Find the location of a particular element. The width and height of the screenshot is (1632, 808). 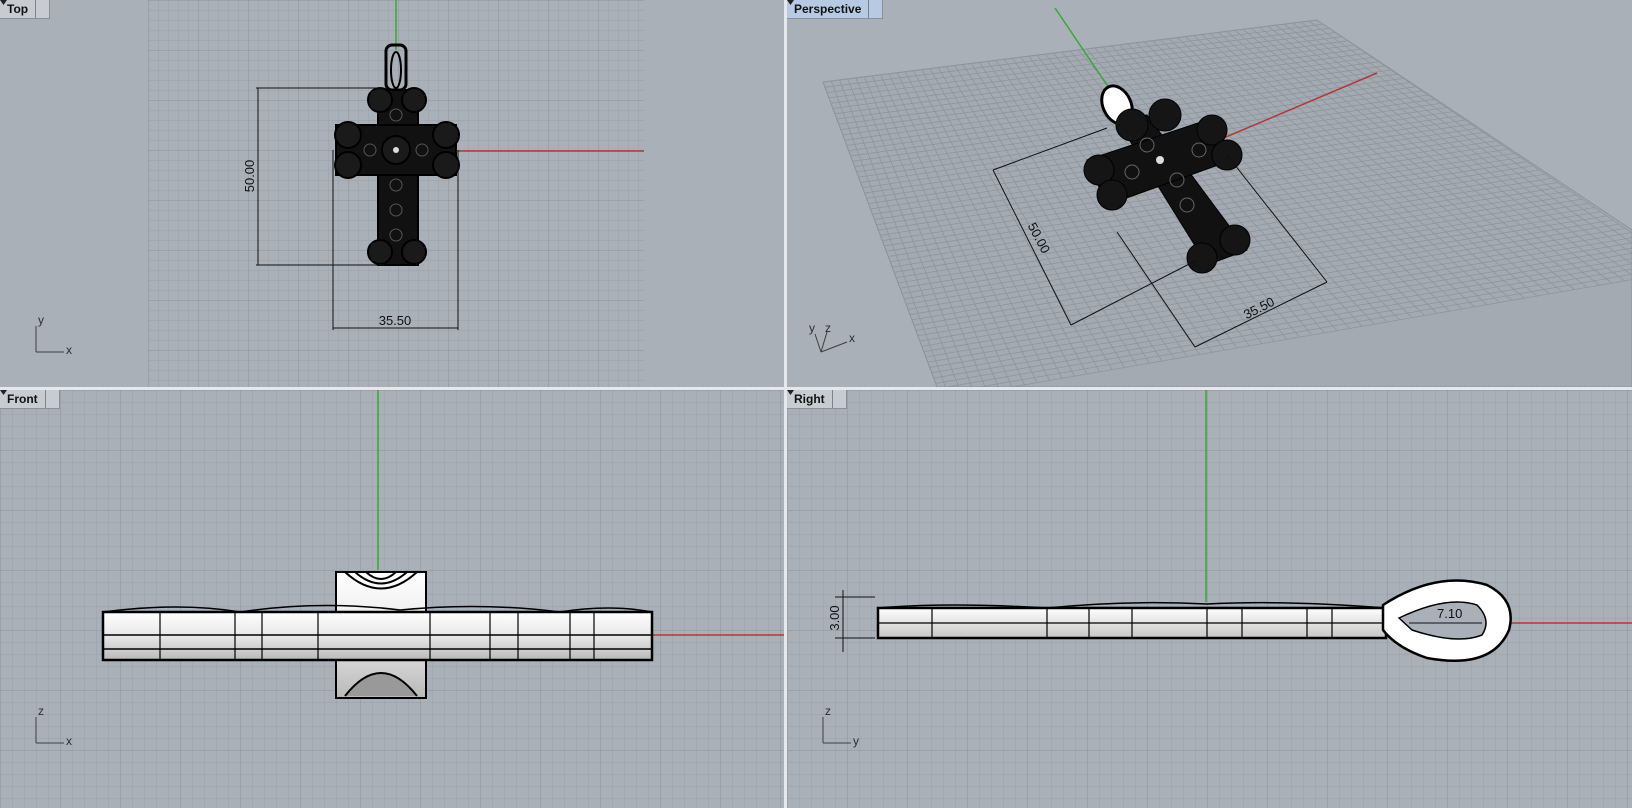

viewport-tab-right: Right is located at coordinates (817, 399).